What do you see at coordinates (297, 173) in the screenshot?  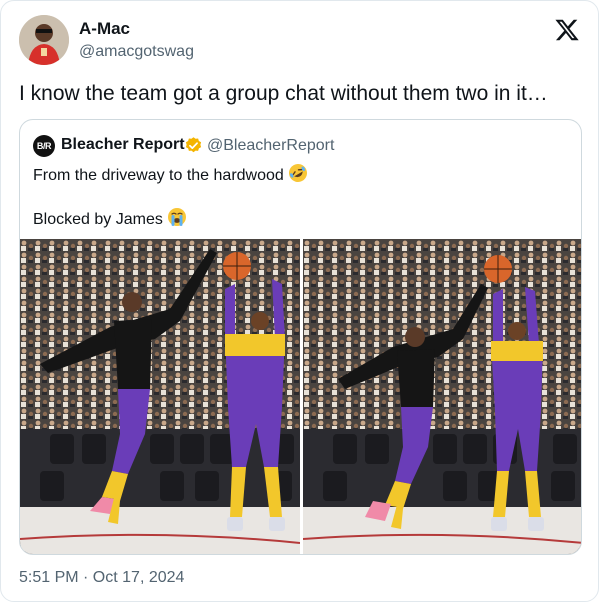 I see `rolling-on-floor-laughing-emoji` at bounding box center [297, 173].